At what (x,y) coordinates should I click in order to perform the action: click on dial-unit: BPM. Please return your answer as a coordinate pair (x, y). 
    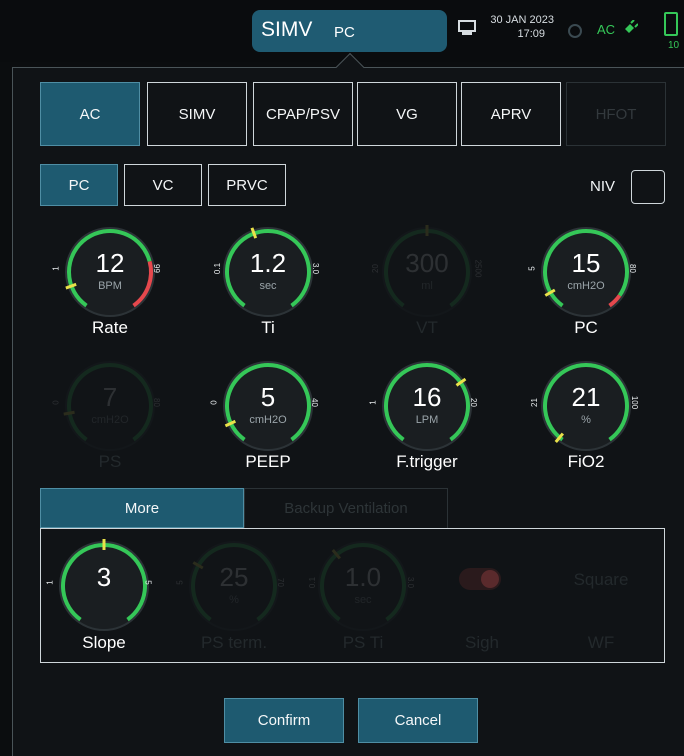
    Looking at the image, I should click on (110, 286).